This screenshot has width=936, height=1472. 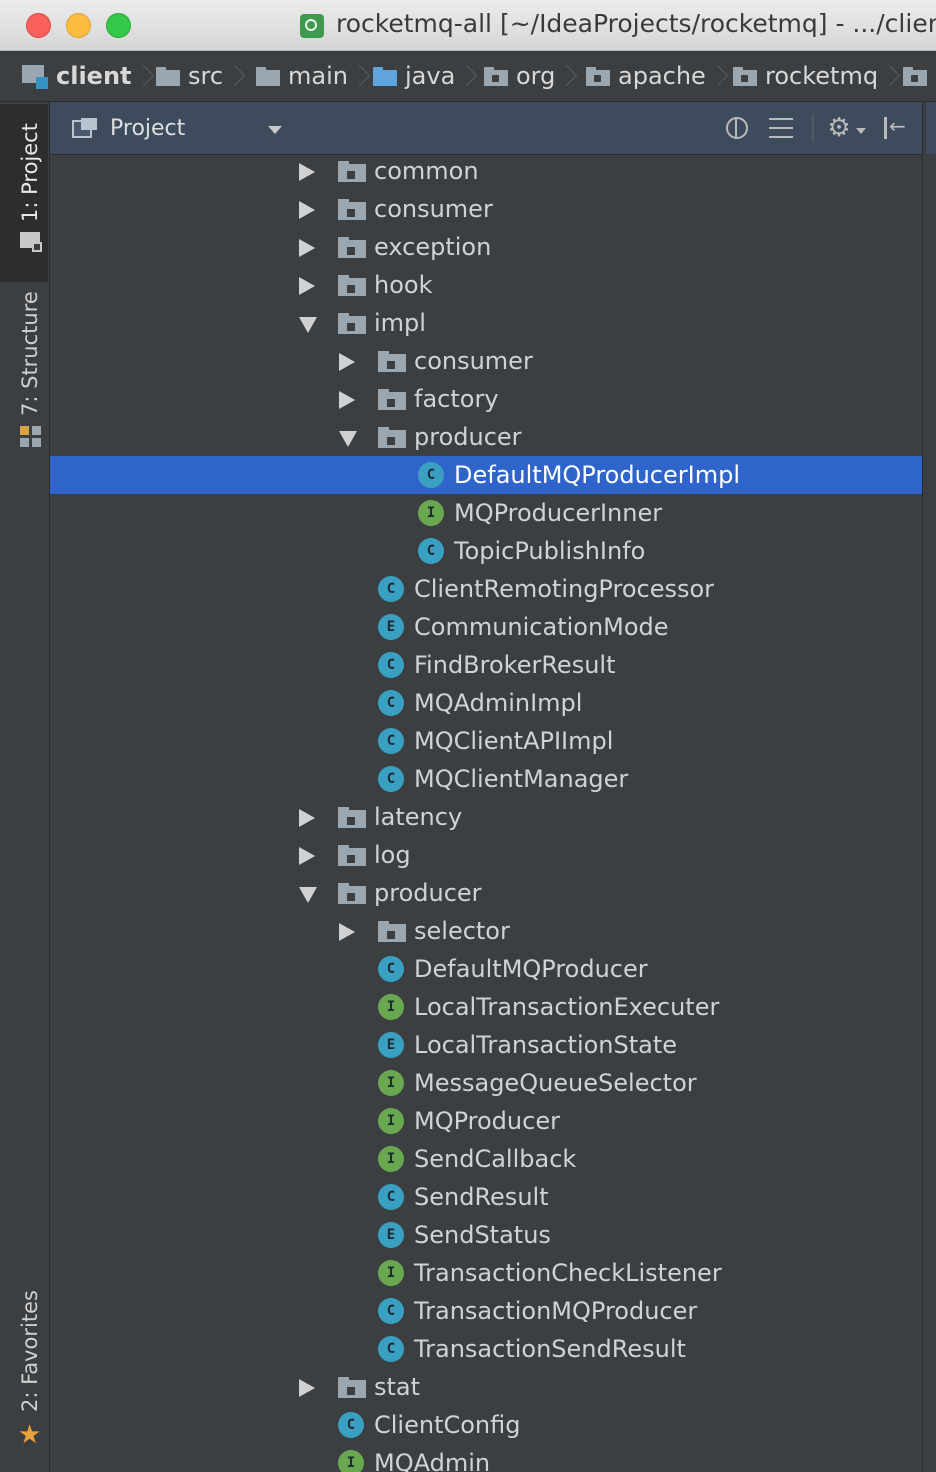 I want to click on tree-enum-node: E SendStatus, so click(x=486, y=1235).